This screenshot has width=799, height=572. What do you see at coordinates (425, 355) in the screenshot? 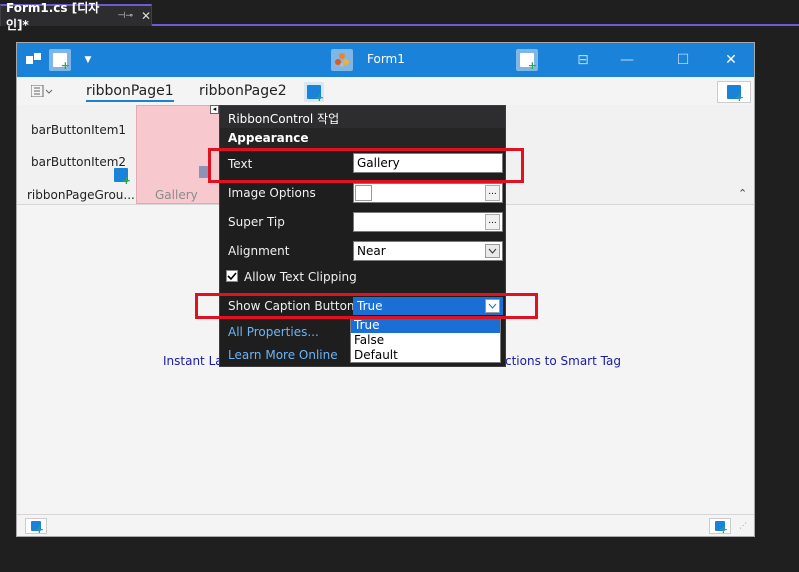
I see `dropdown-option-default: Default` at bounding box center [425, 355].